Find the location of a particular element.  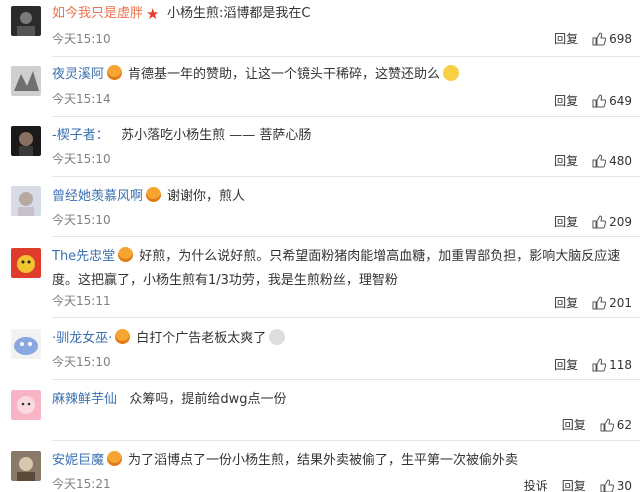

username-link: 安妮巨魔 is located at coordinates (78, 460).